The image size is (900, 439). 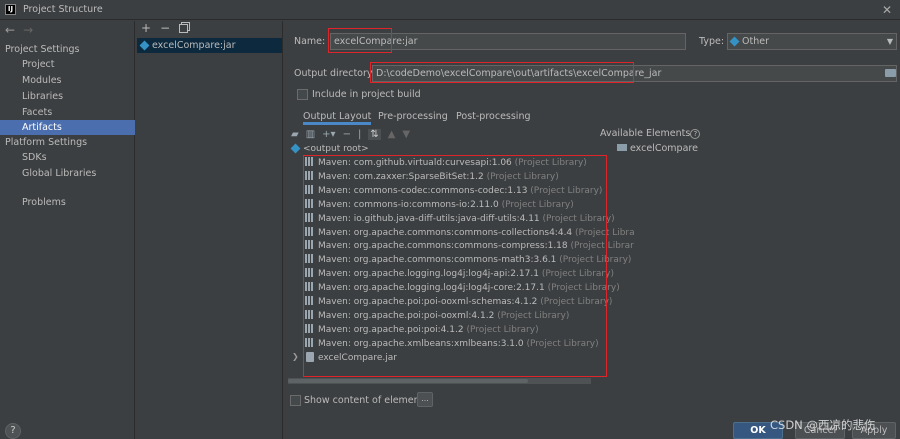 I want to click on available-element-item: excelCompare, so click(x=657, y=148).